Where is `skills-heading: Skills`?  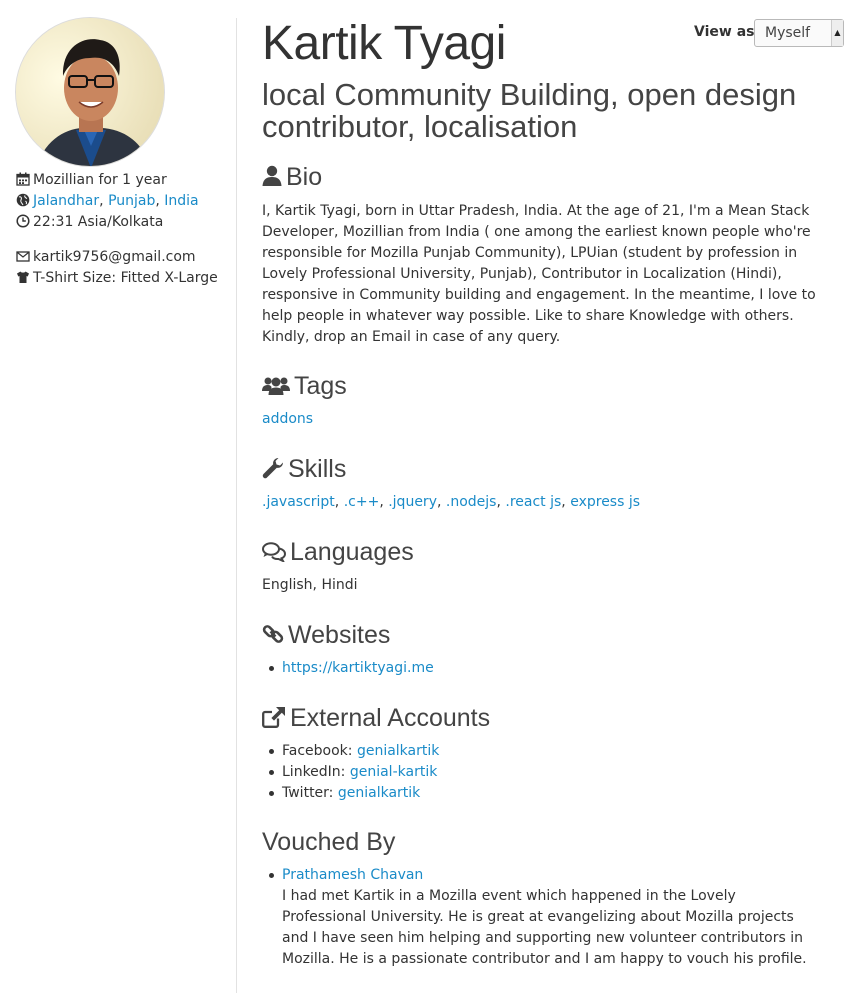 skills-heading: Skills is located at coordinates (304, 469).